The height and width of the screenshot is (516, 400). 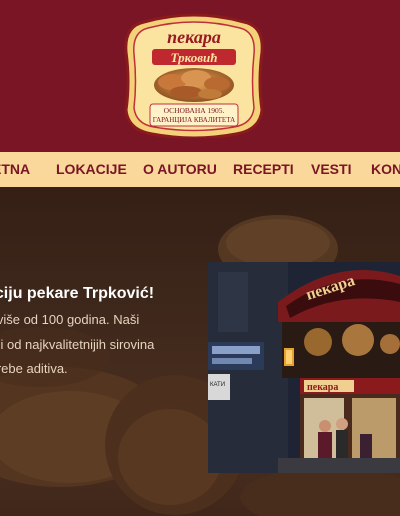 I want to click on main-nav: ETNA LOKACIJE O AUTORU RECEPTI VESTI KON, so click(x=200, y=169).